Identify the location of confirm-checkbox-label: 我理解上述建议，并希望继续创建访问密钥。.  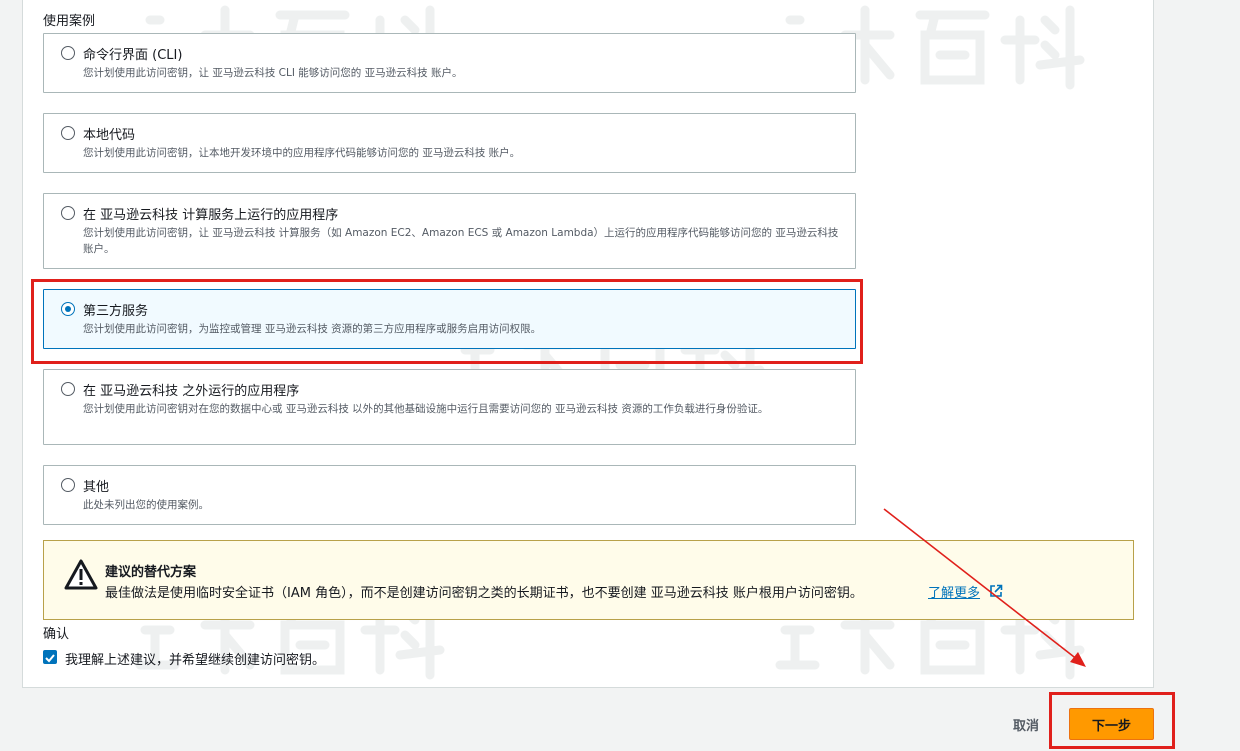
(195, 658).